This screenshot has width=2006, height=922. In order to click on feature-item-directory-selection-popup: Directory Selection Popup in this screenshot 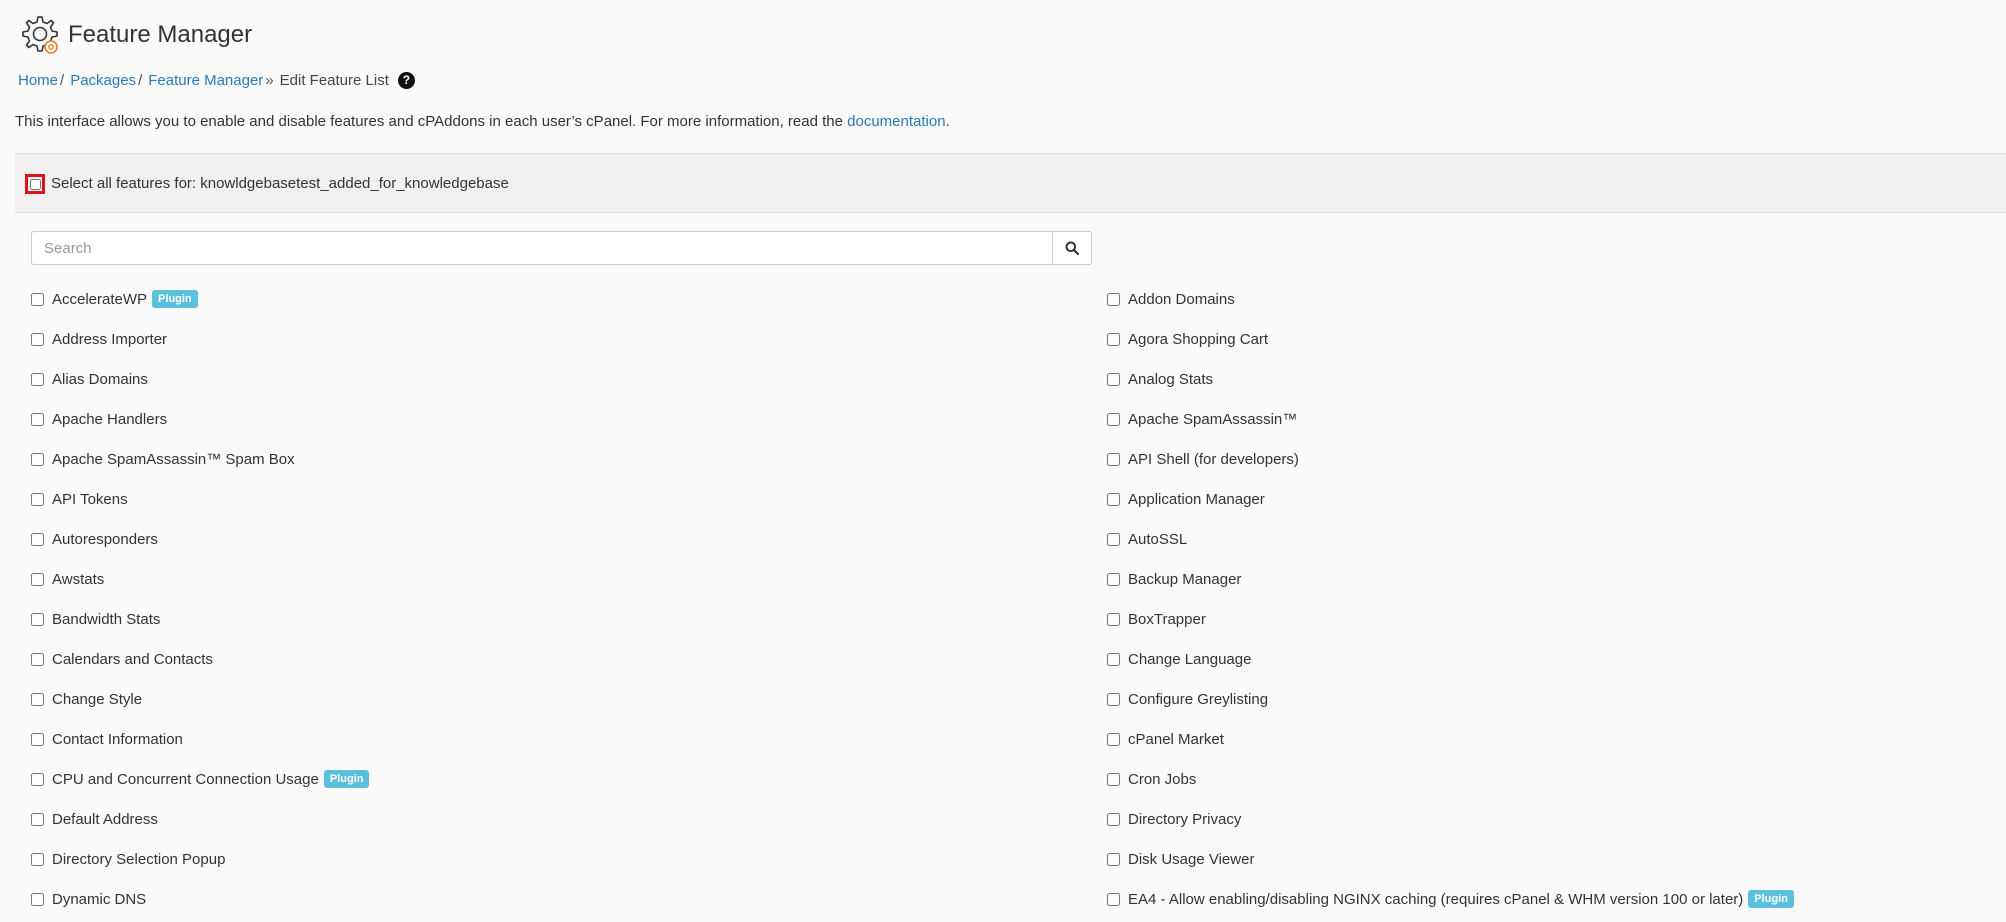, I will do `click(200, 859)`.